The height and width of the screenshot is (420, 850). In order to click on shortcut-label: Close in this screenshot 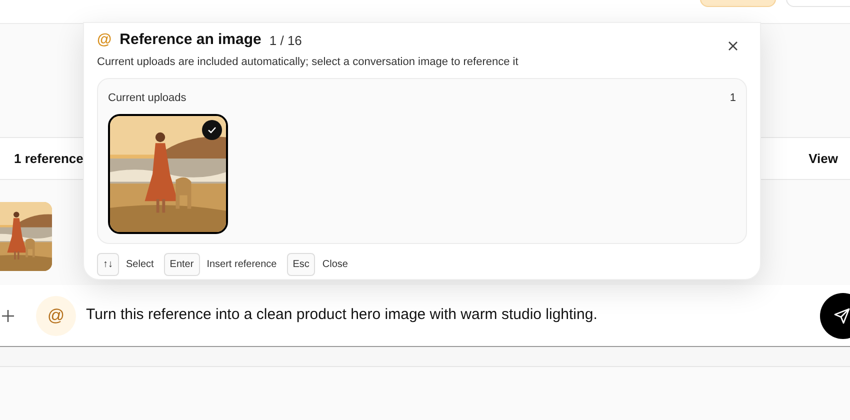, I will do `click(335, 265)`.